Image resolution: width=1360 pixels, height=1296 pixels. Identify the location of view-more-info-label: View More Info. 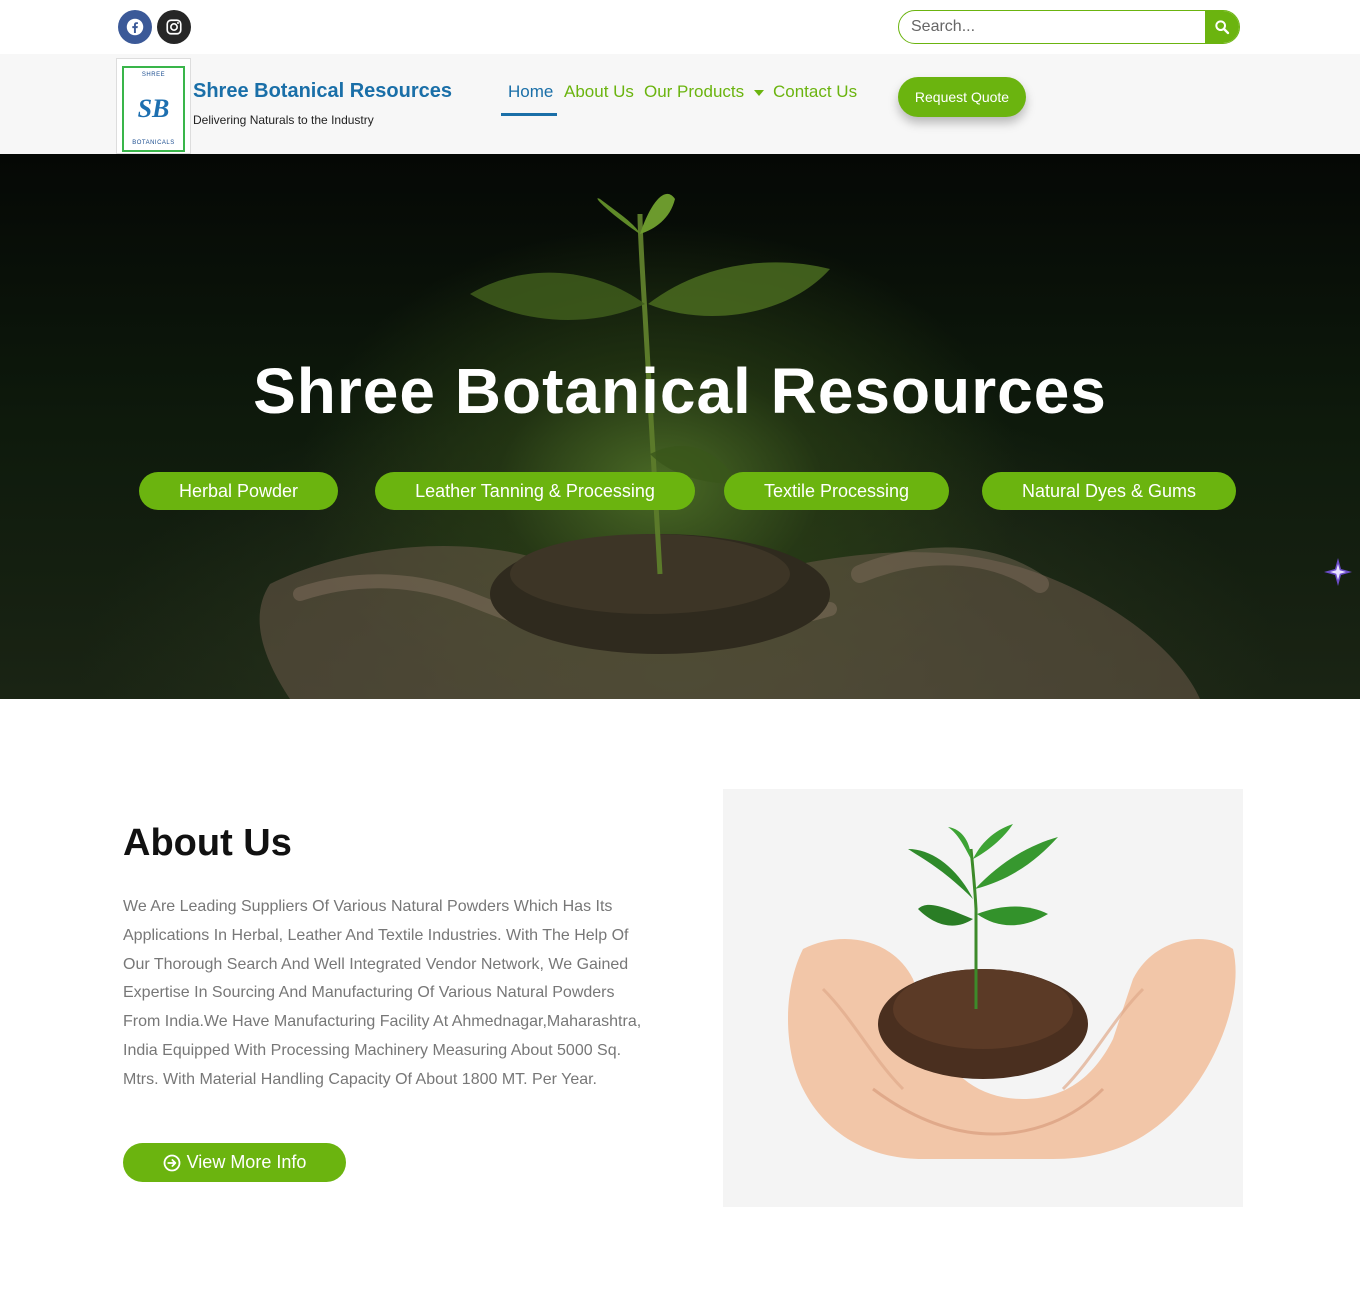
(246, 1162).